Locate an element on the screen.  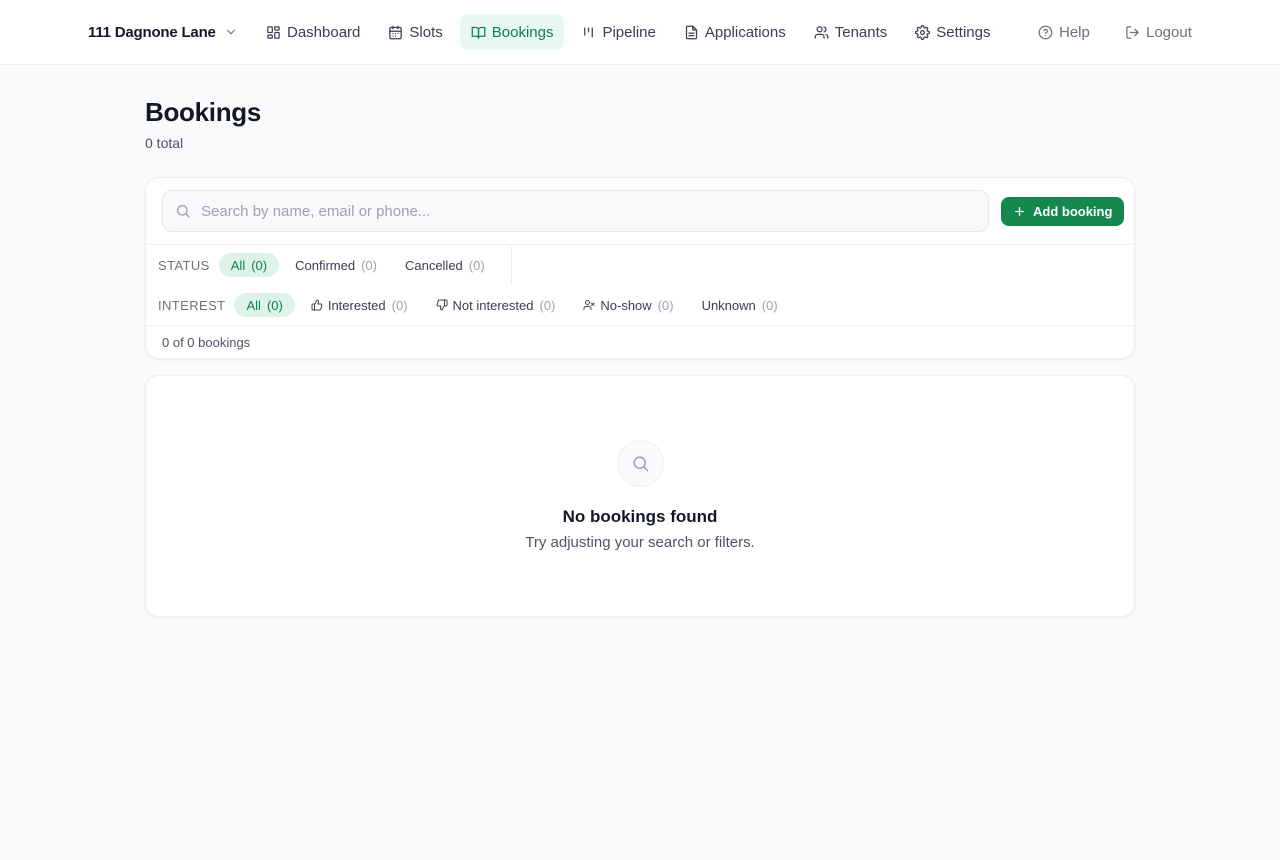
document-icon is located at coordinates (691, 32).